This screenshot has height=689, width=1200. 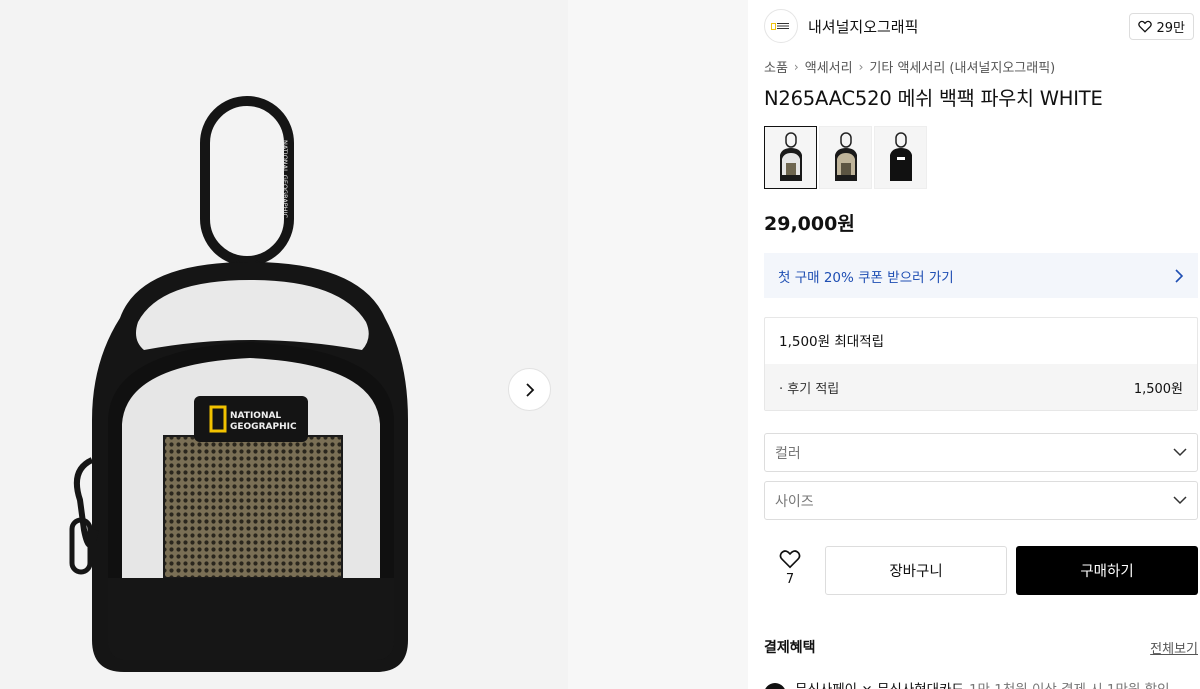 I want to click on breadcrumb-item: 소품, so click(x=776, y=66).